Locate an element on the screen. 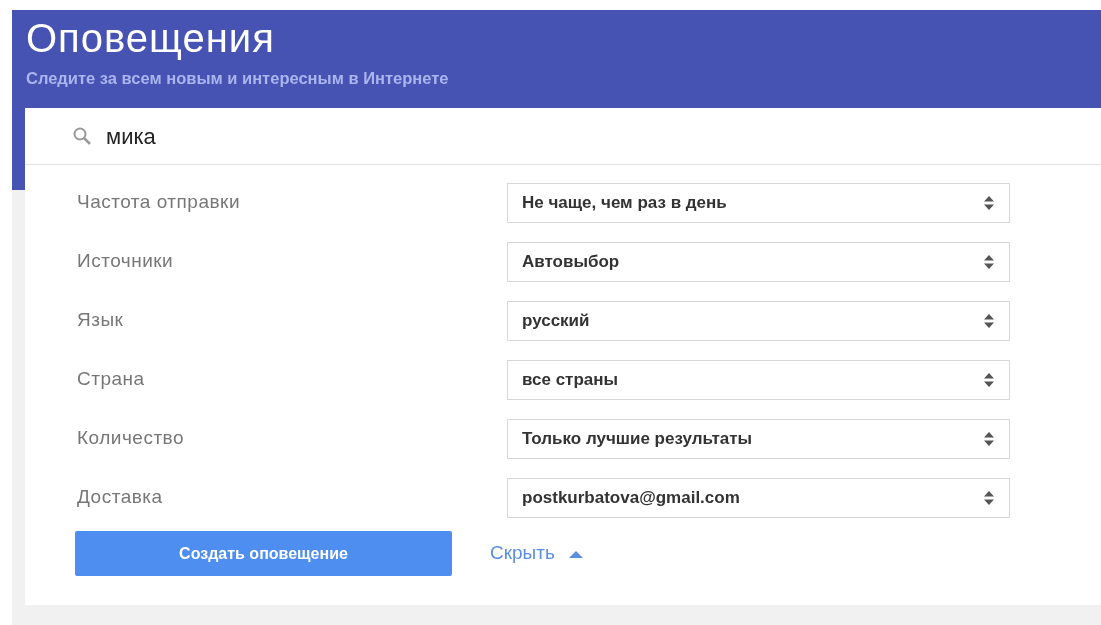 This screenshot has height=625, width=1101. search-field: мика is located at coordinates (563, 136).